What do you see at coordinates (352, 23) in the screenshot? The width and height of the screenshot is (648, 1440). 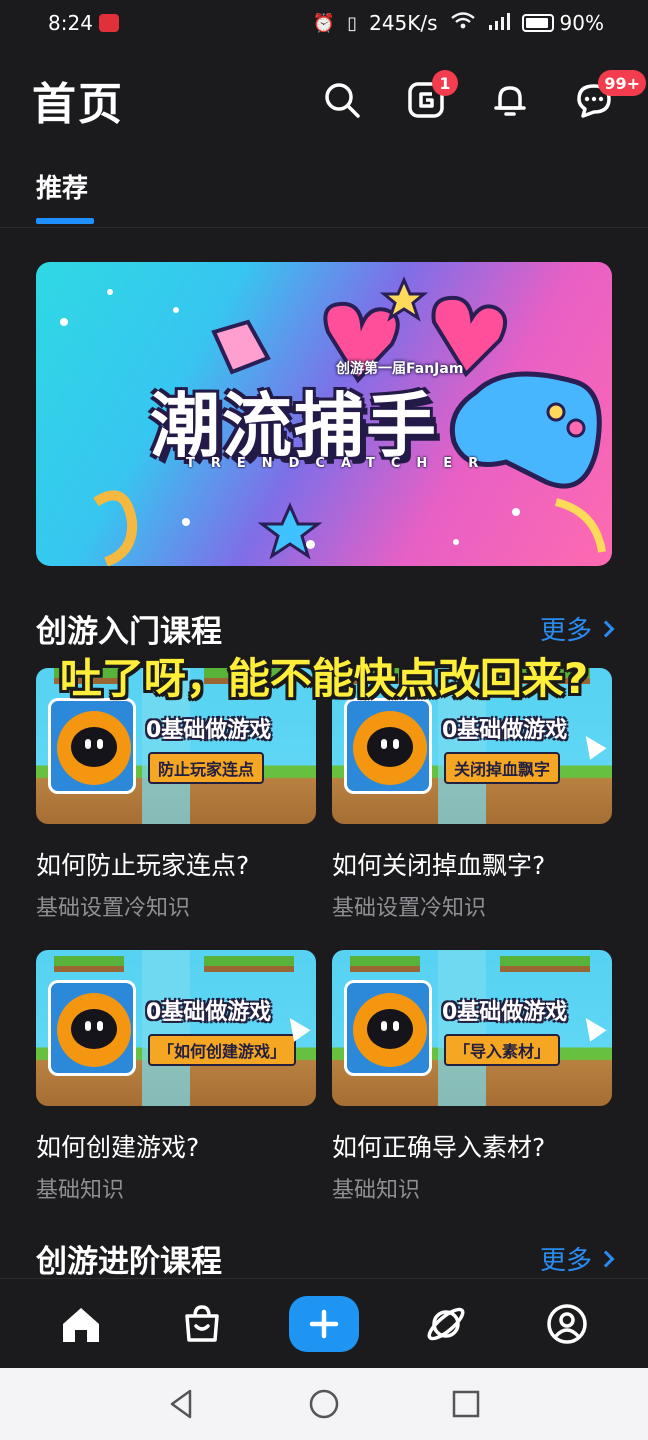 I see `vibrate-icon: ▯` at bounding box center [352, 23].